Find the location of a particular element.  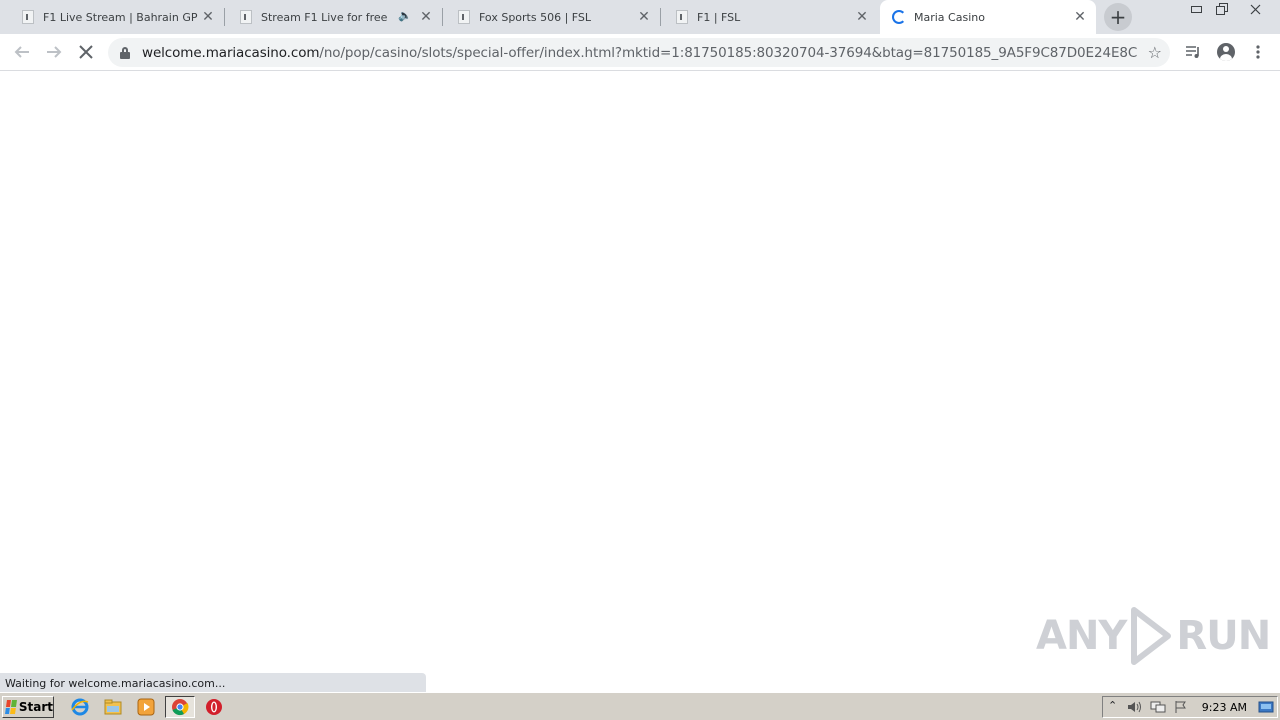

action-center-flag-icon is located at coordinates (1181, 708).